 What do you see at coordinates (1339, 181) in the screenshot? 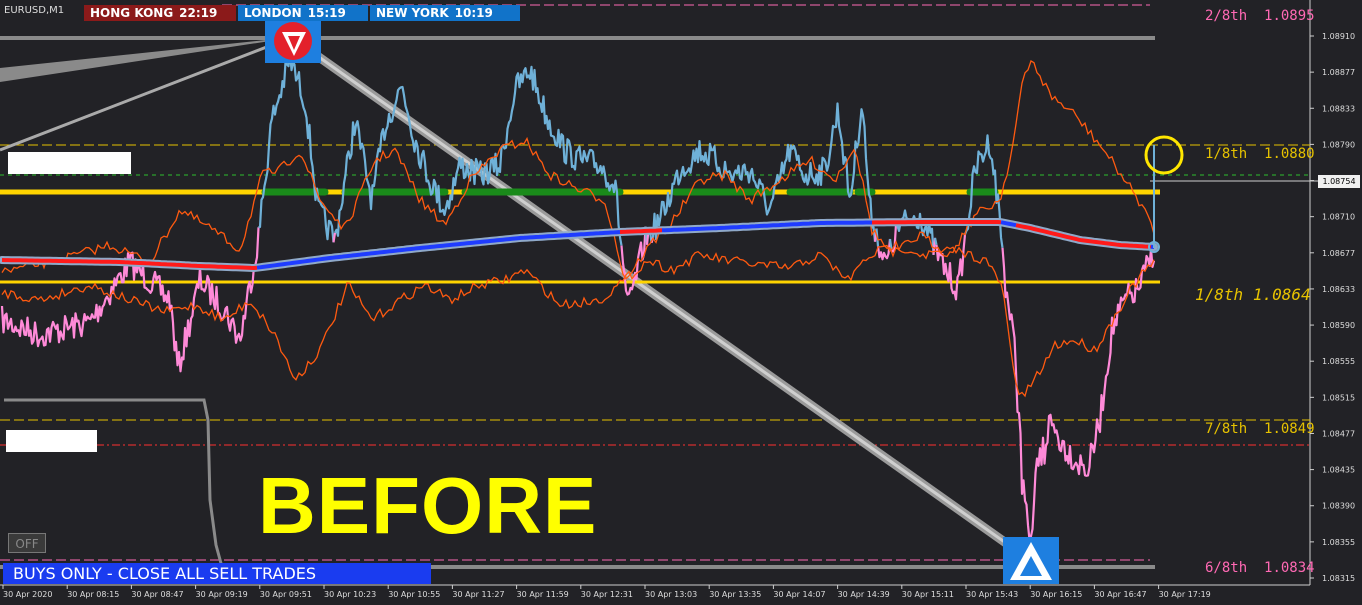
I see `current-price-tag: 1.08754` at bounding box center [1339, 181].